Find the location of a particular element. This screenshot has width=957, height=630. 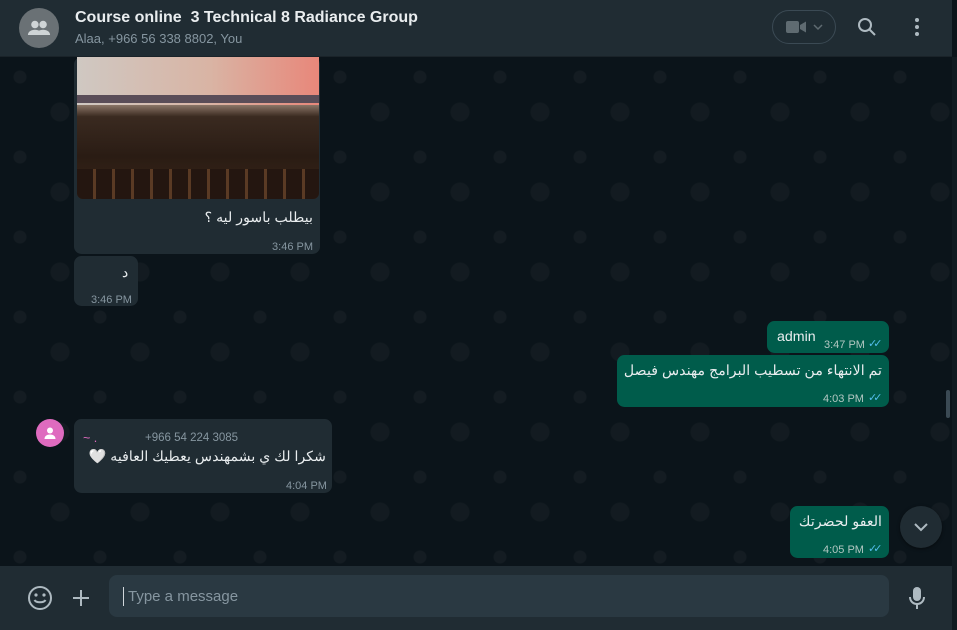

message-text: د is located at coordinates (125, 273).